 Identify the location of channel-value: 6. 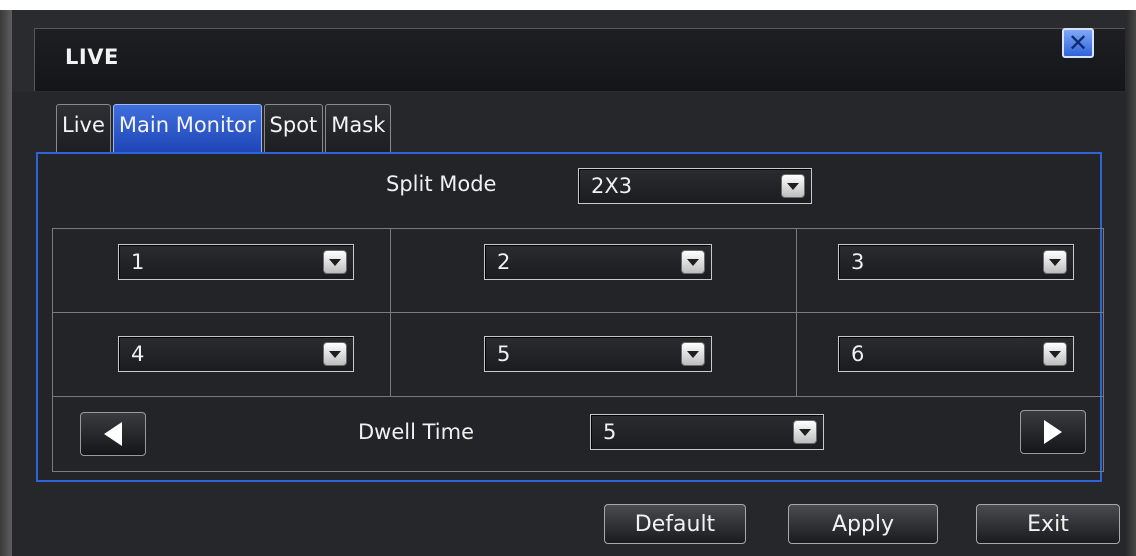
(858, 354).